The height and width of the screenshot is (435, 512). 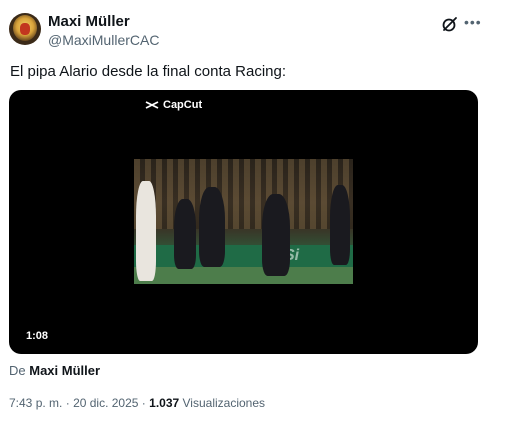 I want to click on author-handle: @MaxiMullerCAC, so click(x=103, y=40).